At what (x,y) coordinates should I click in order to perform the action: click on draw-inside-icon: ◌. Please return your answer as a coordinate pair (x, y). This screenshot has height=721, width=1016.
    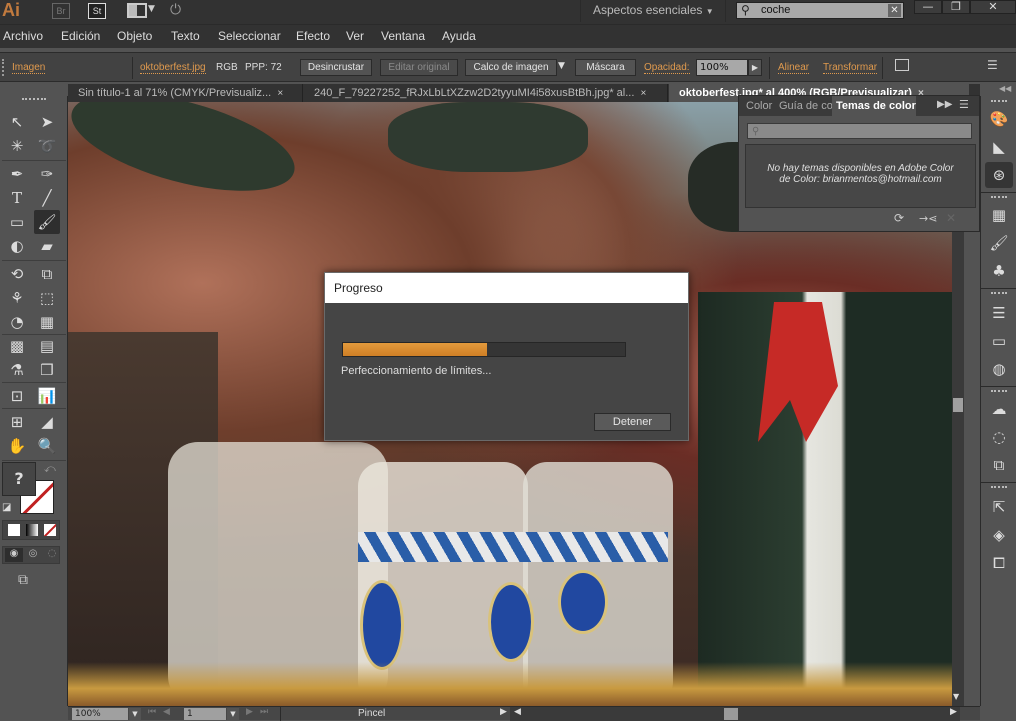
    Looking at the image, I should click on (52, 555).